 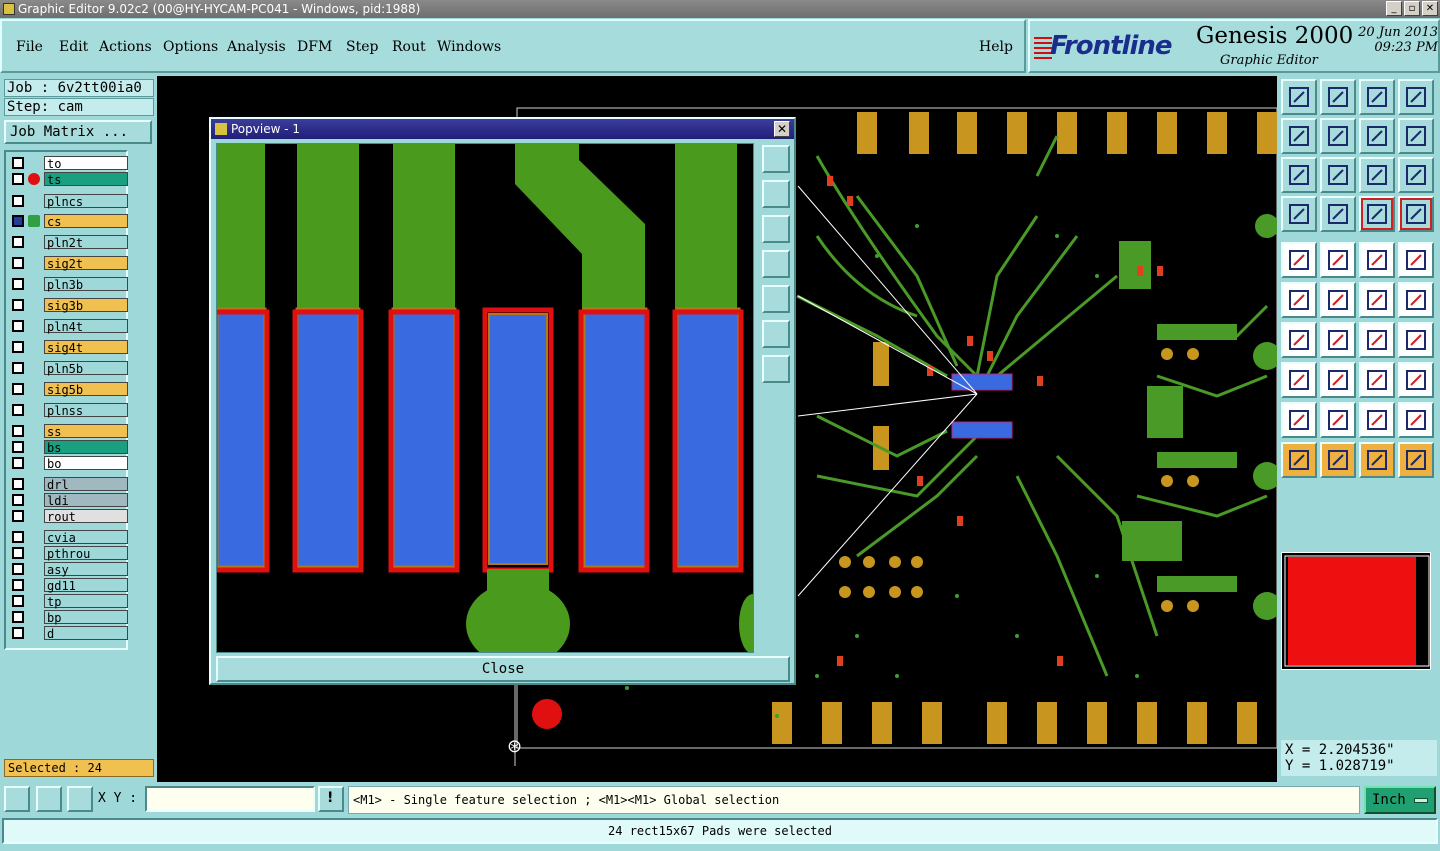 I want to click on copy-icon, so click(x=1416, y=300).